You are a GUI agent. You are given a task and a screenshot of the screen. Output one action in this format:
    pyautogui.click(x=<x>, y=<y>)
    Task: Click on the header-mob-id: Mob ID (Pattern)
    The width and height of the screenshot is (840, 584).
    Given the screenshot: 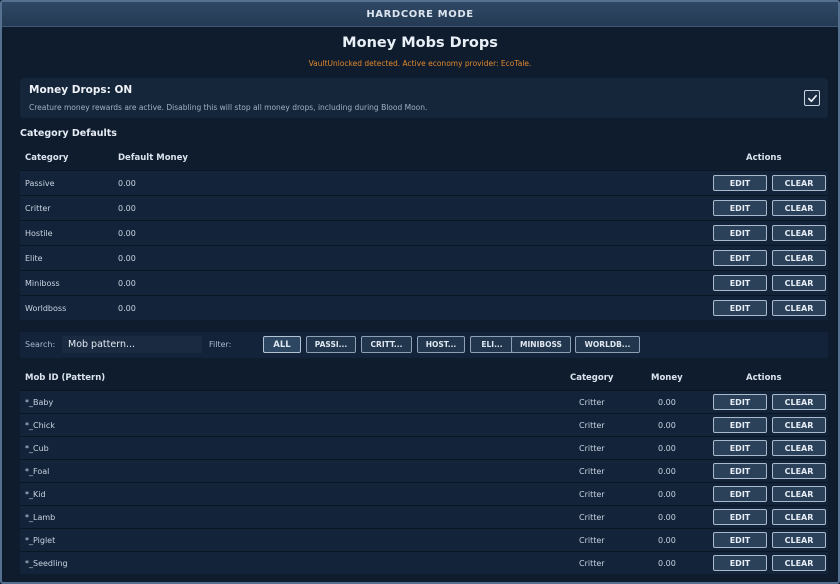 What is the action you would take?
    pyautogui.click(x=65, y=378)
    